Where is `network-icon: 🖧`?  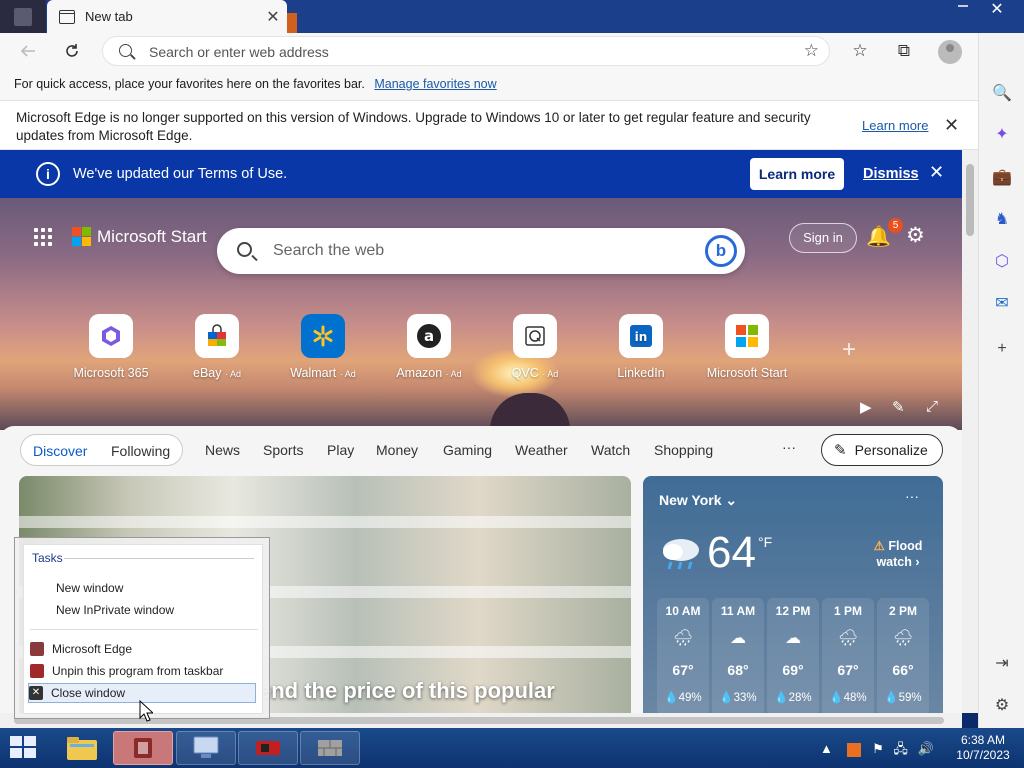
network-icon: 🖧 is located at coordinates (900, 748).